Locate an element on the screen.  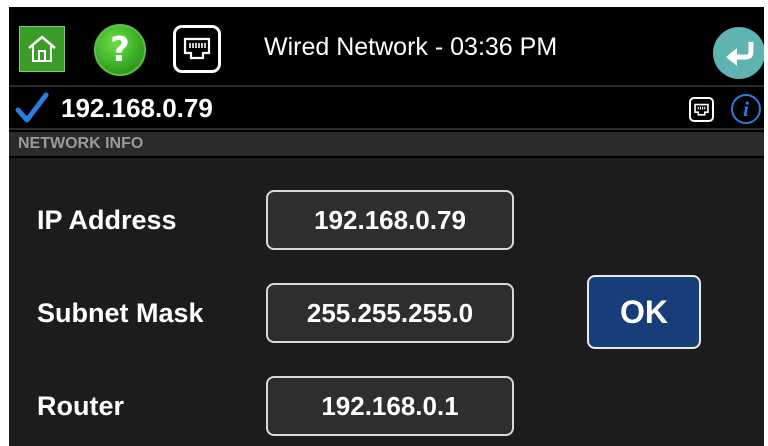
ok-button: OK is located at coordinates (644, 312).